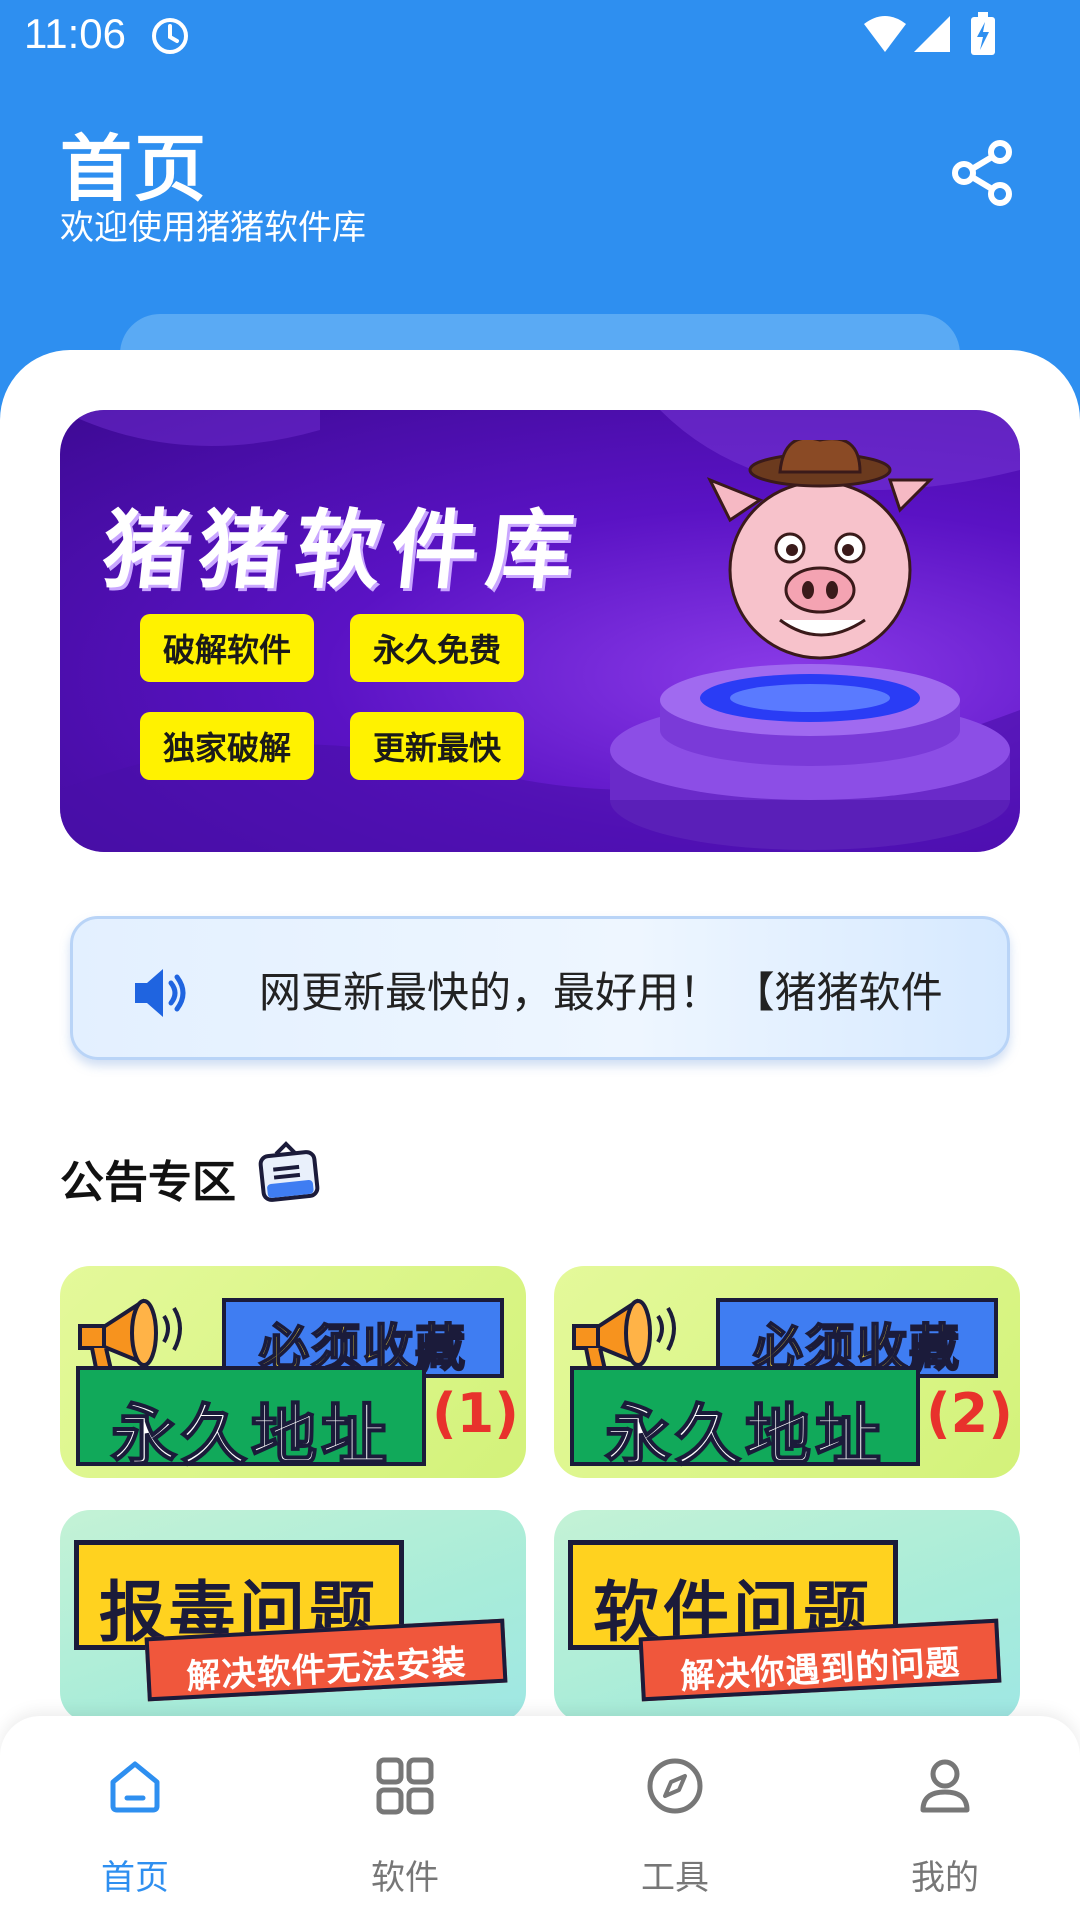 This screenshot has height=1920, width=1080. Describe the element at coordinates (945, 1818) in the screenshot. I see `nav-item-profile: 我的` at that location.